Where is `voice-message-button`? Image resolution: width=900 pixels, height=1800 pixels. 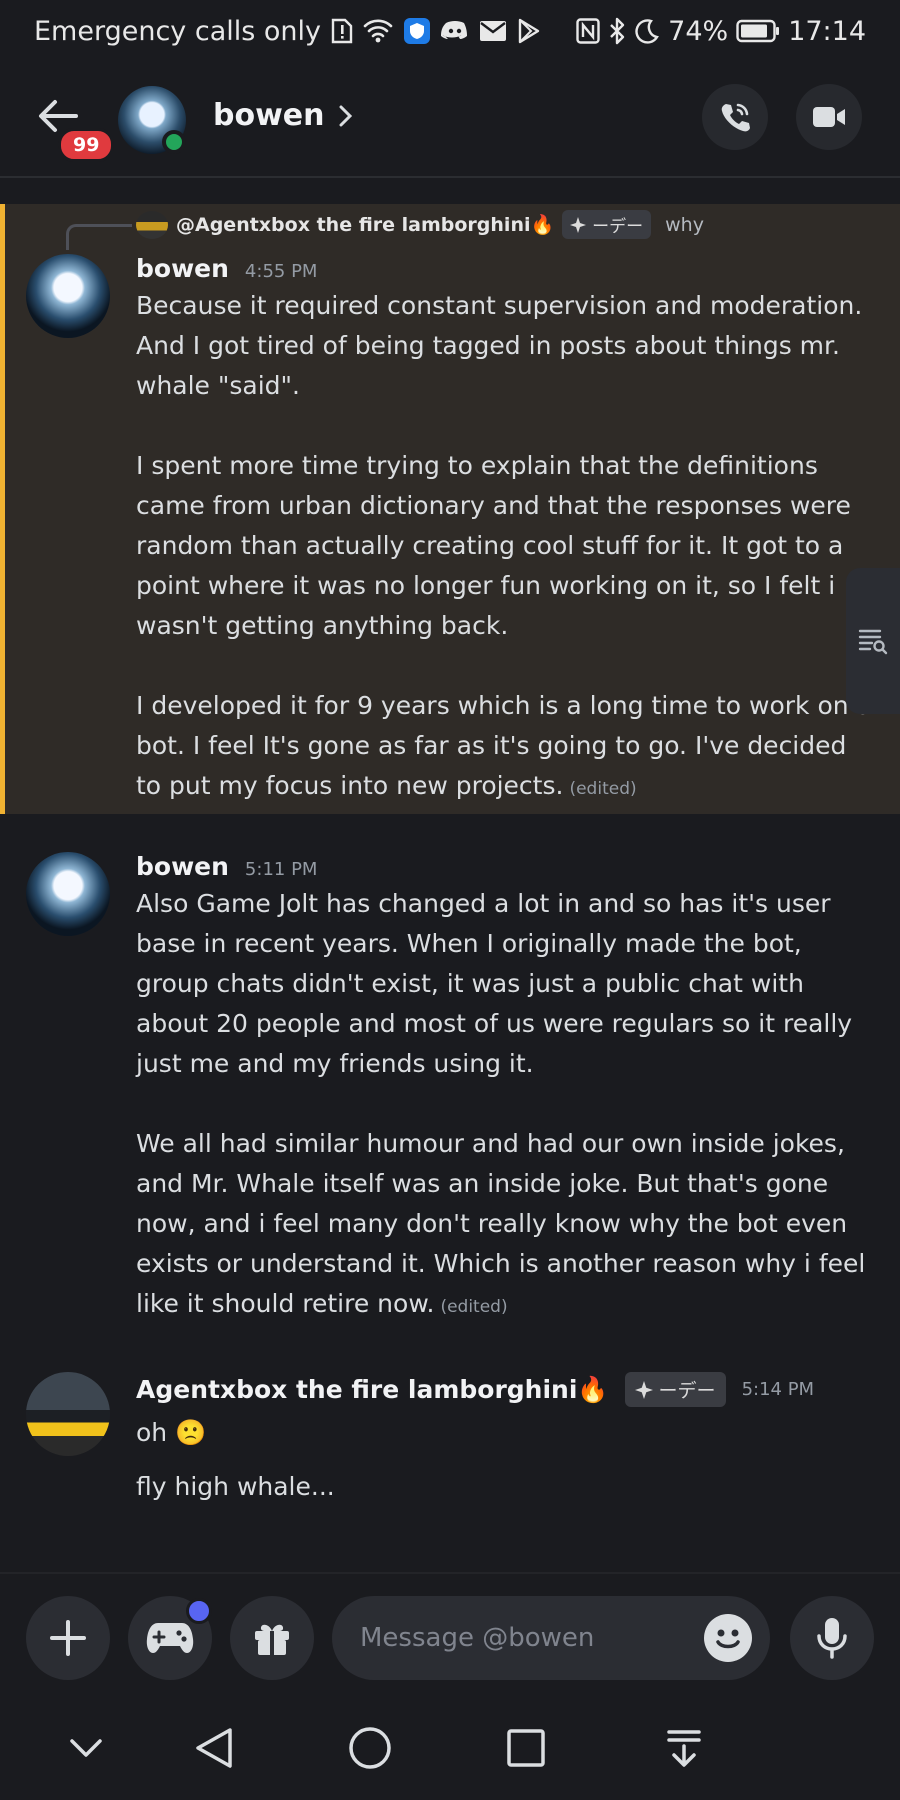 voice-message-button is located at coordinates (832, 1638).